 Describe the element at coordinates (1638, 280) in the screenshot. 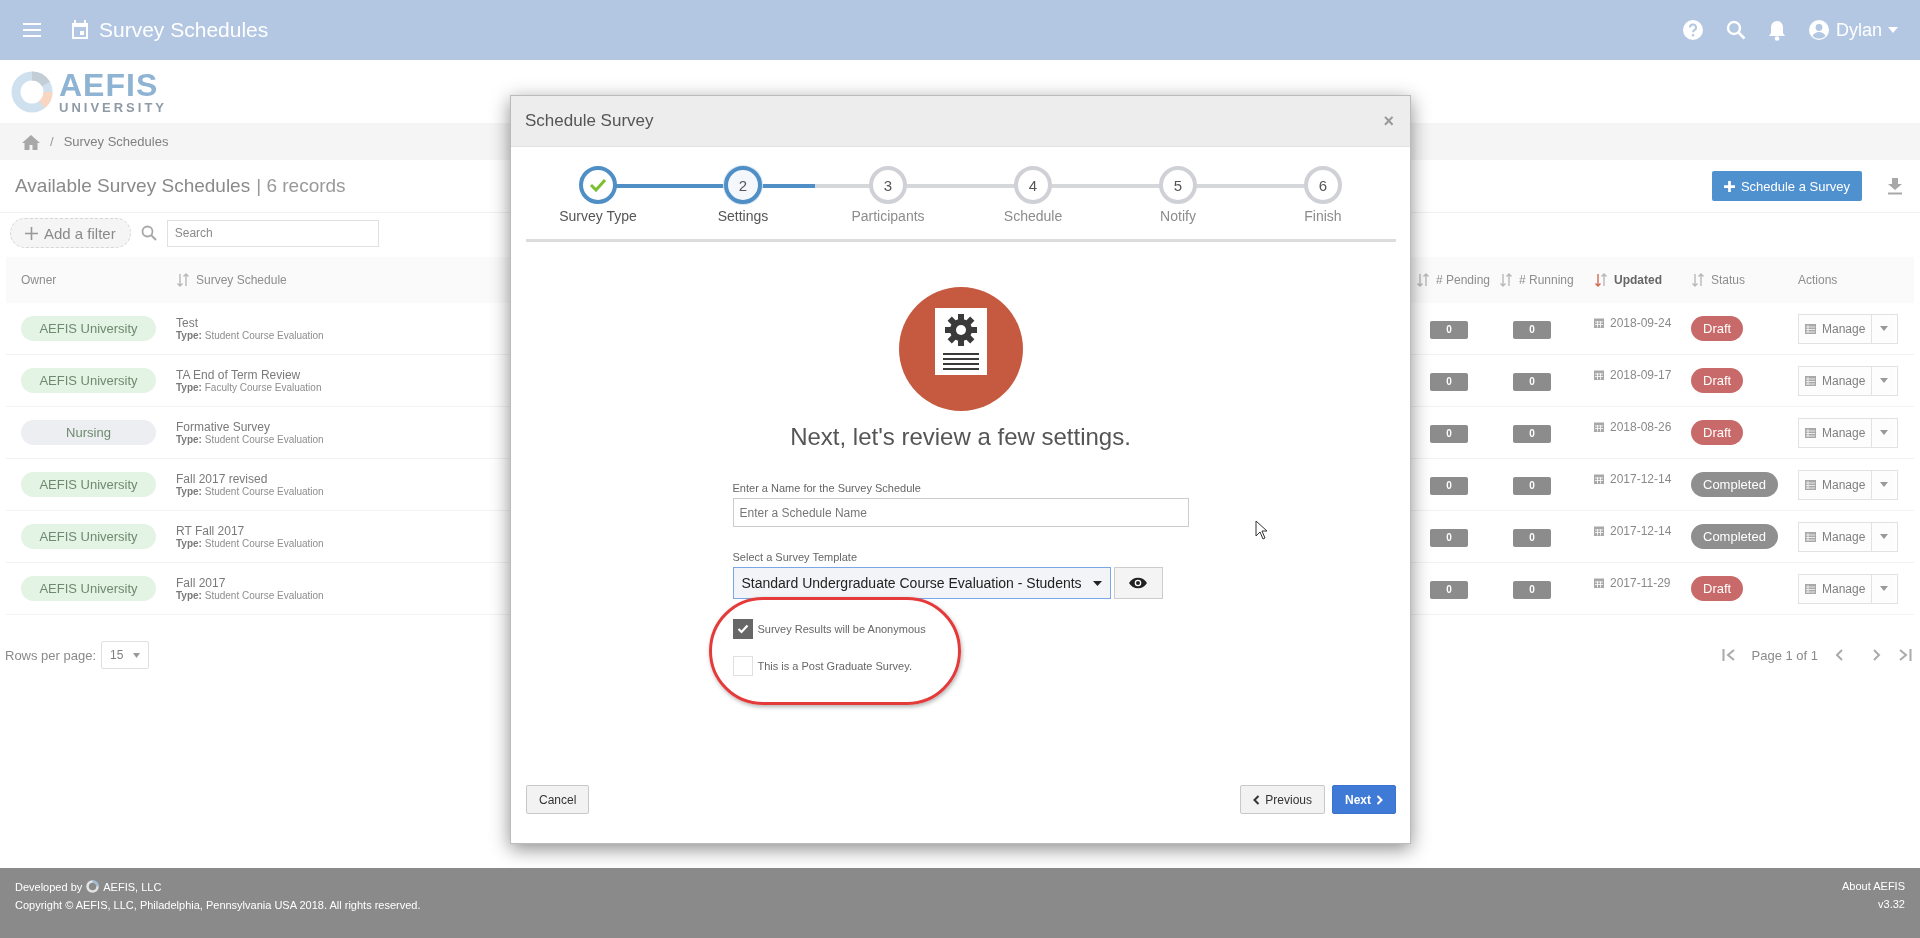

I see `column-header: Updated` at that location.